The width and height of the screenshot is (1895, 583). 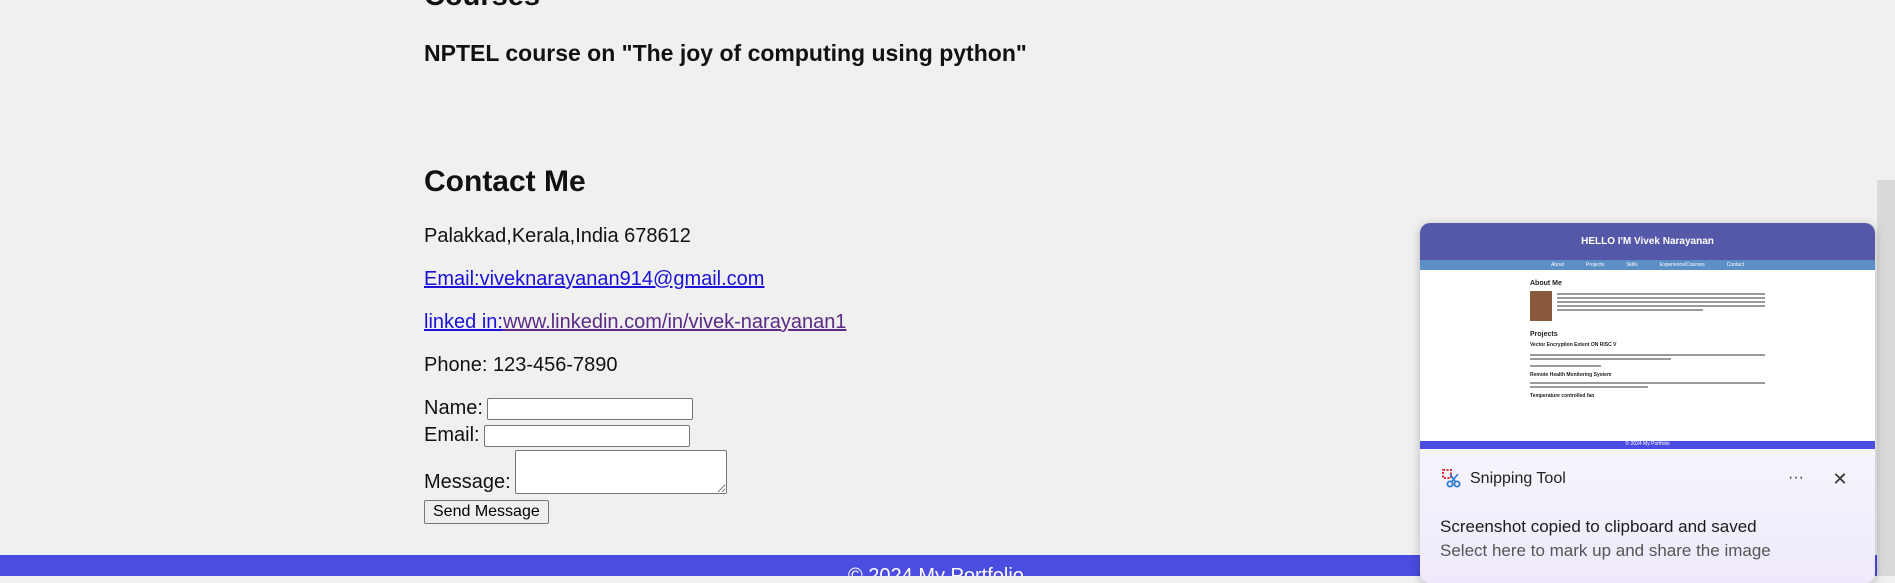 What do you see at coordinates (1451, 478) in the screenshot?
I see `snipping-tool-icon` at bounding box center [1451, 478].